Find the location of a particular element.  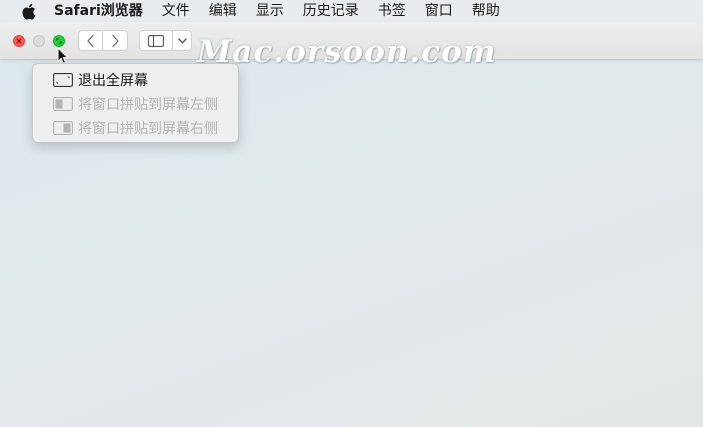

fullscreen-window-button is located at coordinates (59, 41).